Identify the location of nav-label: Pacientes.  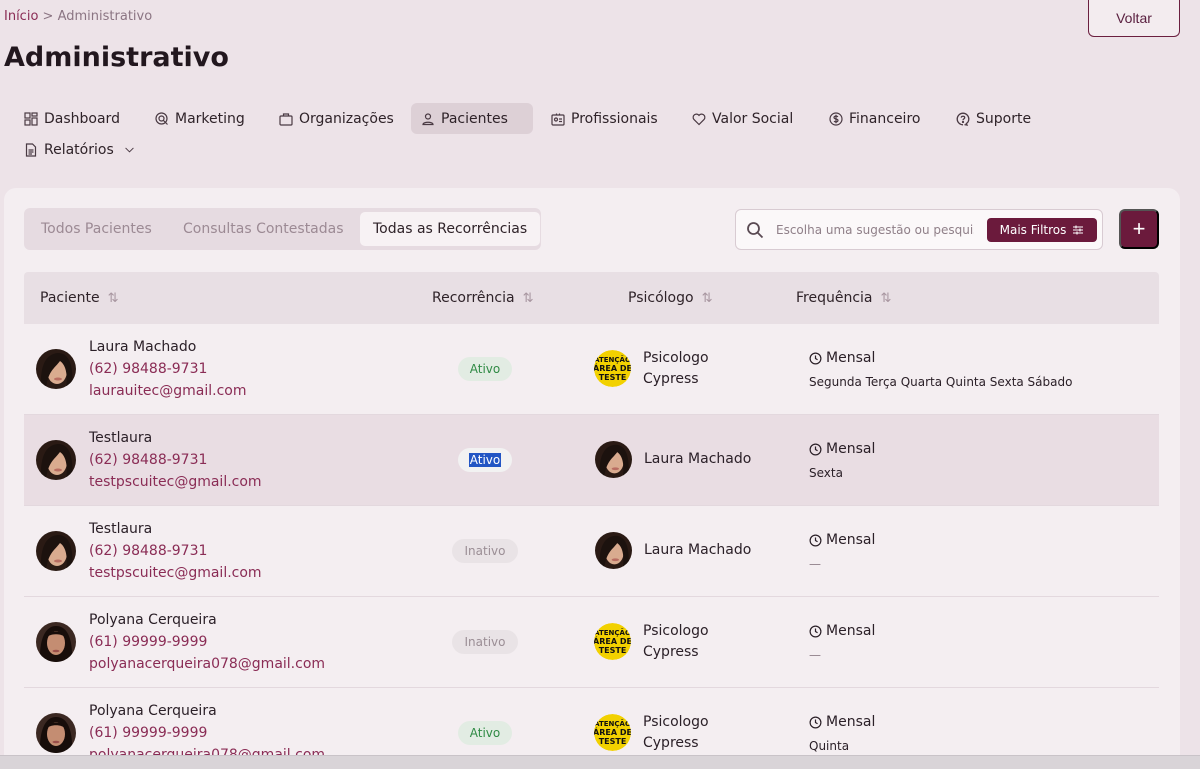
(474, 118).